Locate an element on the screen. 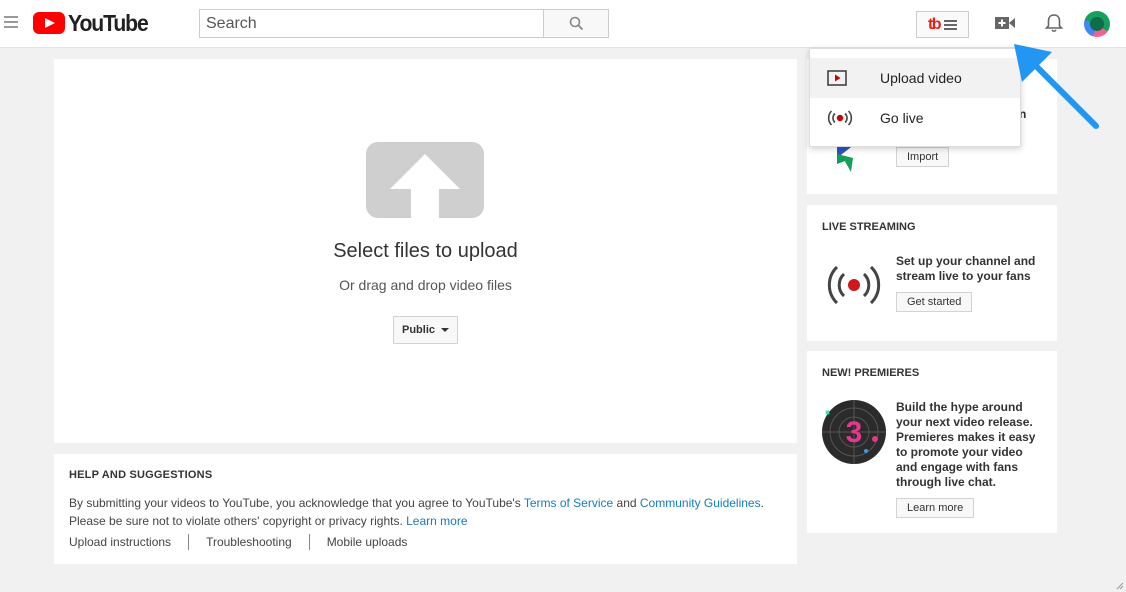  pointer-arrow-icon is located at coordinates (1056, 86).